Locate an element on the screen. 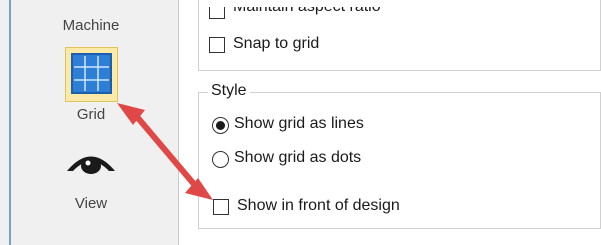 This screenshot has height=245, width=601. show-grid-as-lines-radio is located at coordinates (220, 125).